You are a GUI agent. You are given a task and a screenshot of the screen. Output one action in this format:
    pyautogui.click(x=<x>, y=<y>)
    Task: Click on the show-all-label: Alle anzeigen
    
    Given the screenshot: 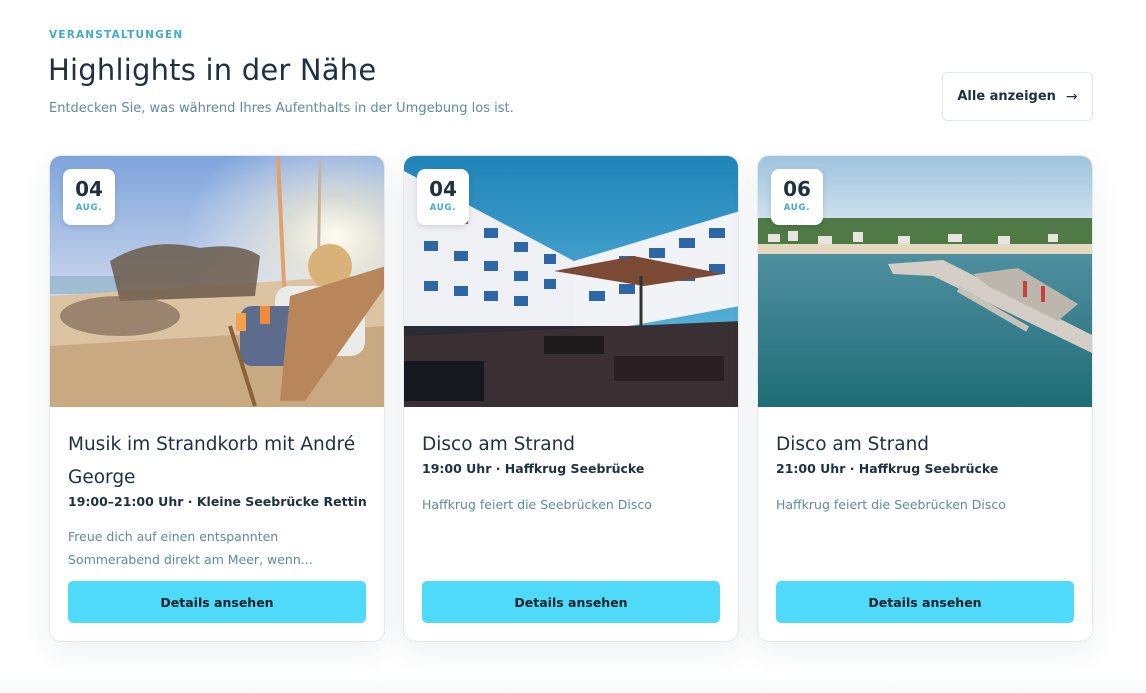 What is the action you would take?
    pyautogui.click(x=1006, y=96)
    